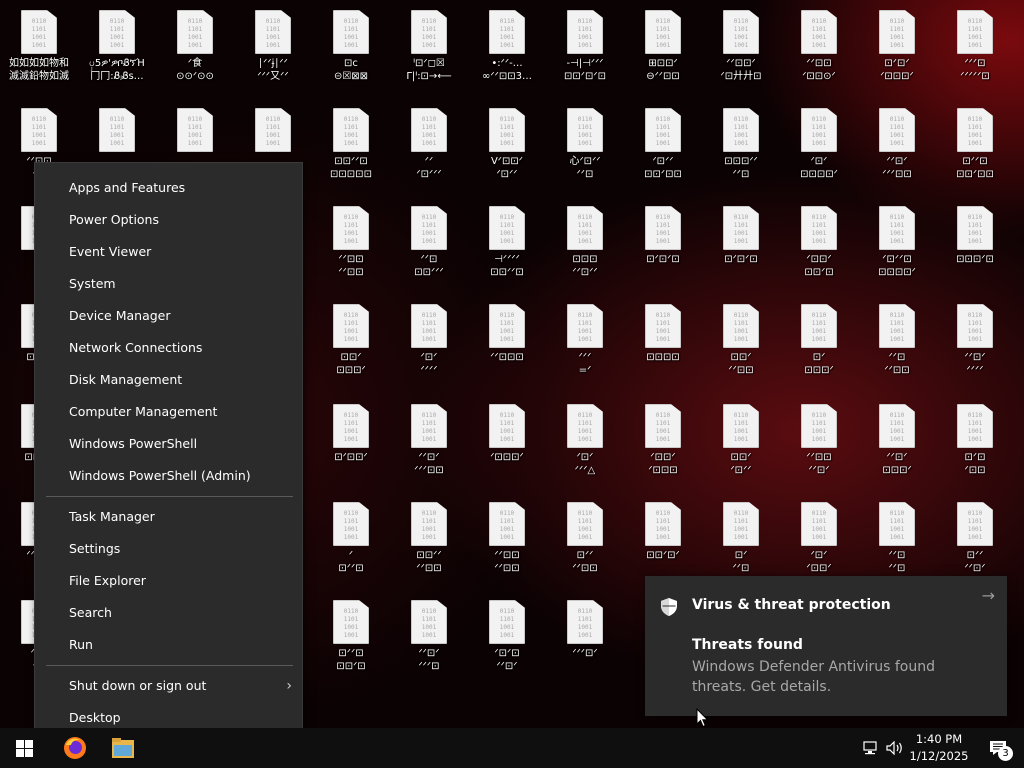 The height and width of the screenshot is (768, 1024). What do you see at coordinates (975, 444) in the screenshot?
I see `desktop-file-icon: 0110 1101 1001 1001 ⊡ᐟ⊡ ᐟ⊡⊡` at bounding box center [975, 444].